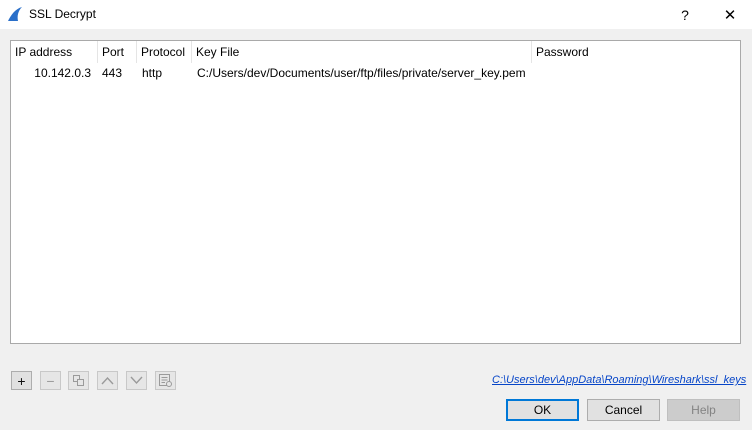 The image size is (752, 430). What do you see at coordinates (62, 14) in the screenshot?
I see `window-title: SSL Decrypt` at bounding box center [62, 14].